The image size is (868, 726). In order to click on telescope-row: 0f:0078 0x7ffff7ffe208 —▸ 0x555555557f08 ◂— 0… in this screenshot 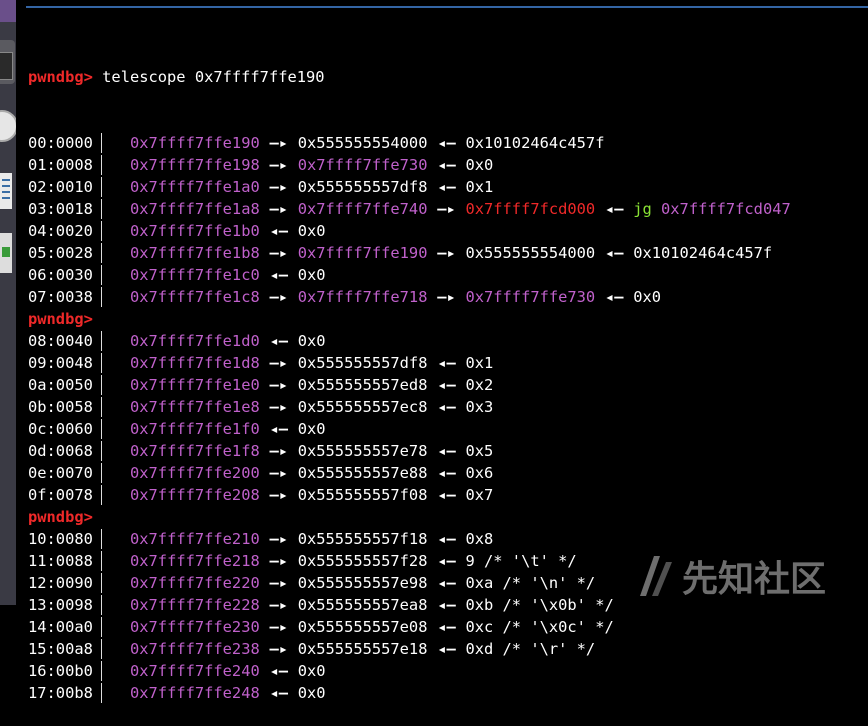, I will do `click(448, 495)`.